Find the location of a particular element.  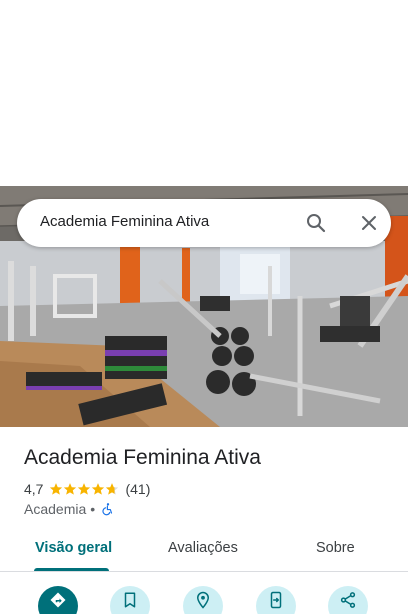

active-tab-indicator is located at coordinates (71, 569).